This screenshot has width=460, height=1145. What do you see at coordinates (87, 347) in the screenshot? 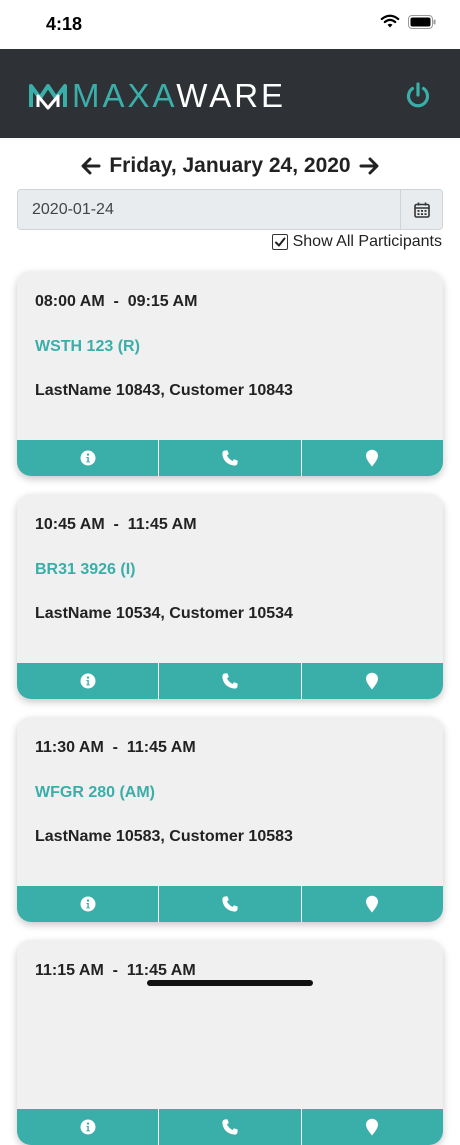
I see `appointment-code: WSTH 123 (R)` at bounding box center [87, 347].